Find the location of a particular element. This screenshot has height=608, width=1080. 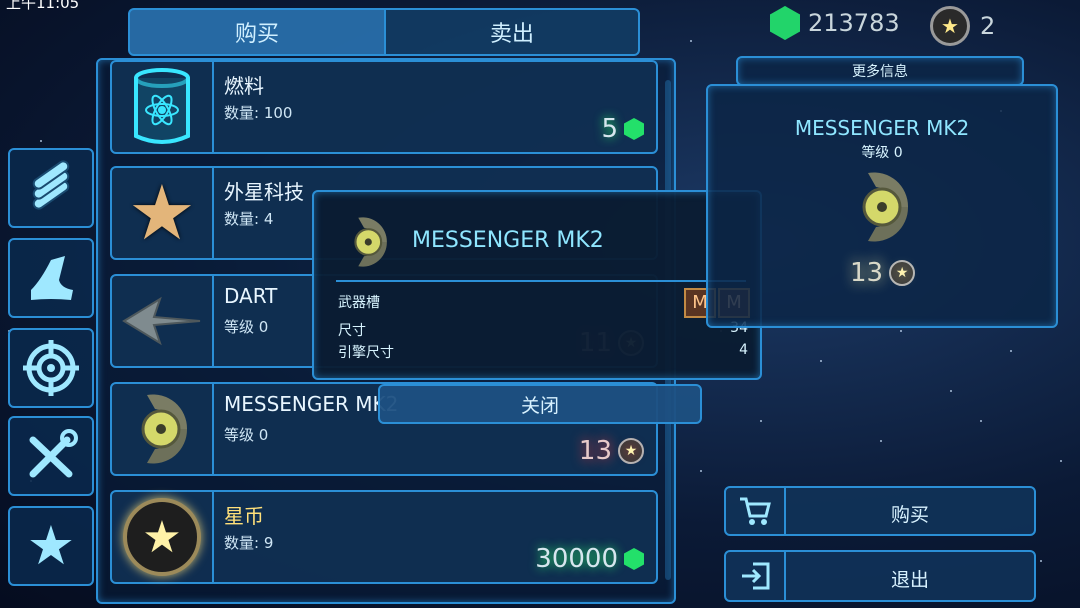

info-price: 13 ★ is located at coordinates (883, 273).